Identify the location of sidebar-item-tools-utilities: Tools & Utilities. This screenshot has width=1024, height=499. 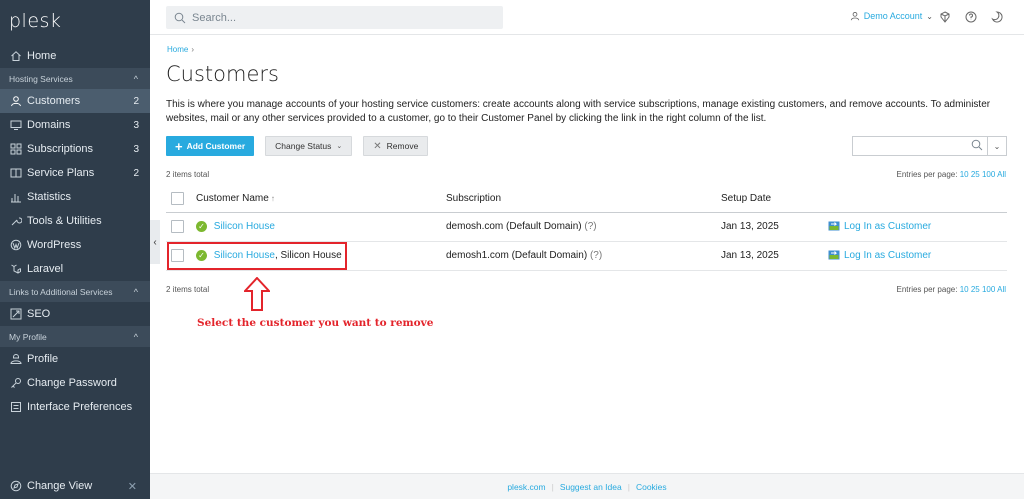
(75, 221).